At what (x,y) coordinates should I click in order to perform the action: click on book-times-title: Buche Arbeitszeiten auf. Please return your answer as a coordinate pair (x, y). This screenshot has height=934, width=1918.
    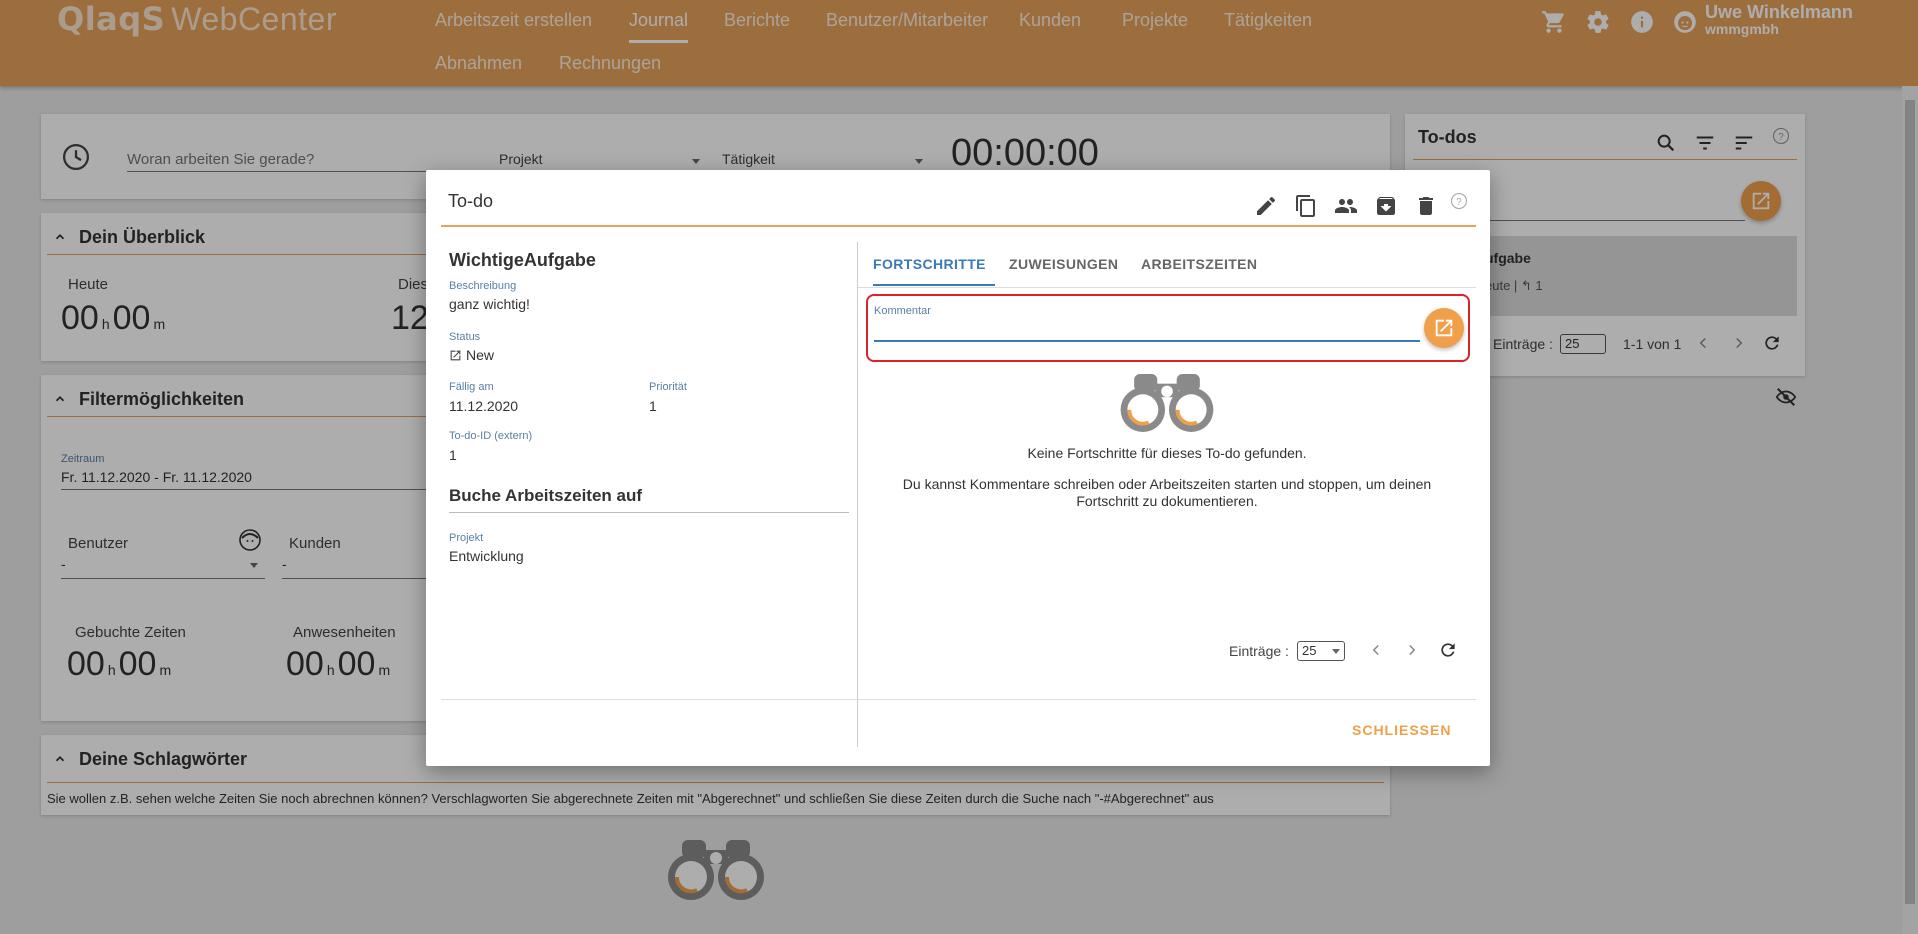
    Looking at the image, I should click on (546, 495).